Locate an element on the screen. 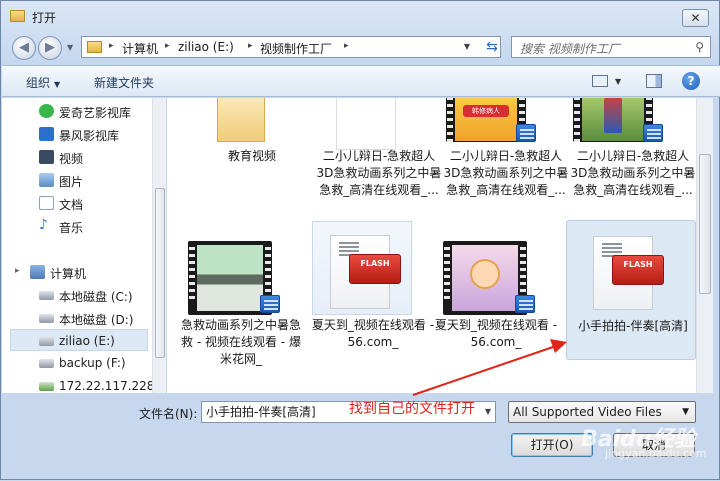  arrow-left-icon: ◀ is located at coordinates (24, 47).